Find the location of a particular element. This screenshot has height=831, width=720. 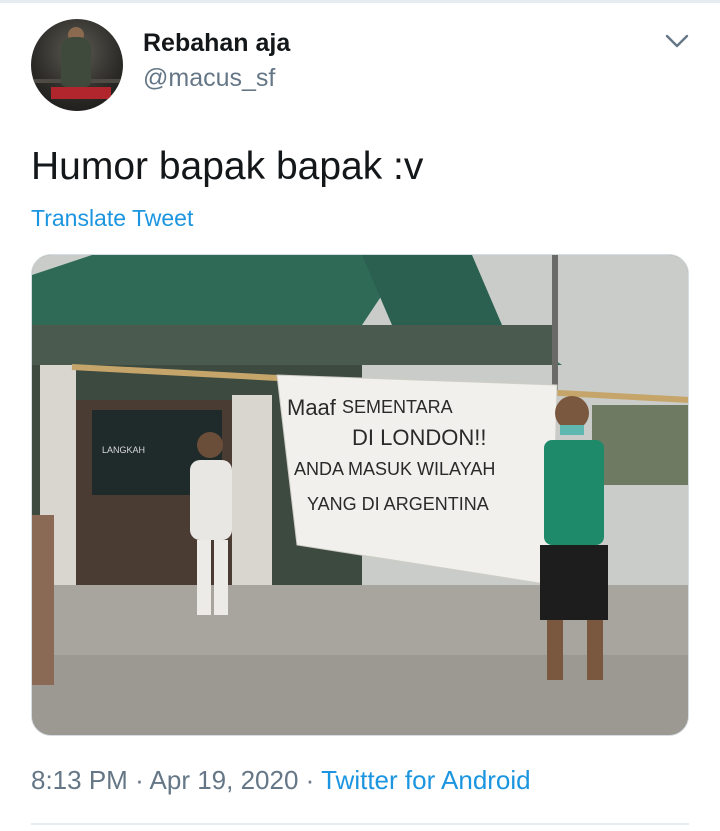

roof is located at coordinates (207, 290).